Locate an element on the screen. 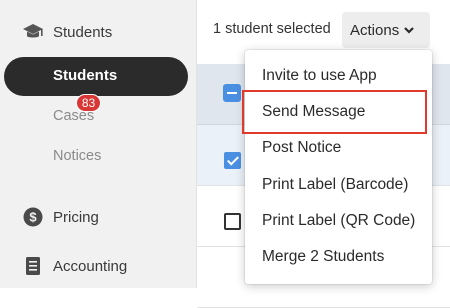  selection-count-text: 1 student selected is located at coordinates (272, 29).